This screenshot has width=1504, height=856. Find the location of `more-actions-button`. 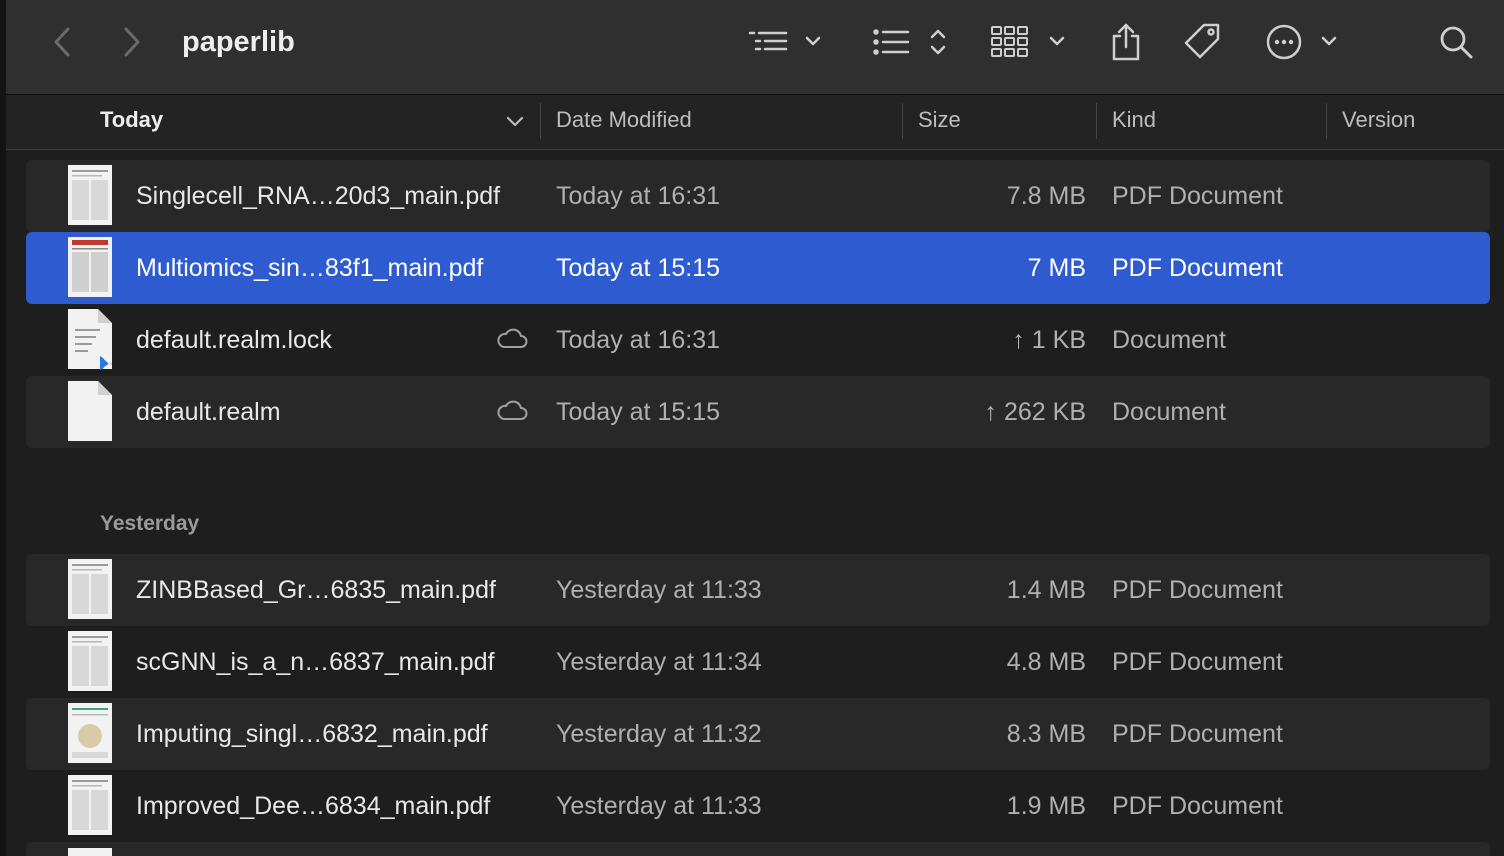

more-actions-button is located at coordinates (1306, 42).